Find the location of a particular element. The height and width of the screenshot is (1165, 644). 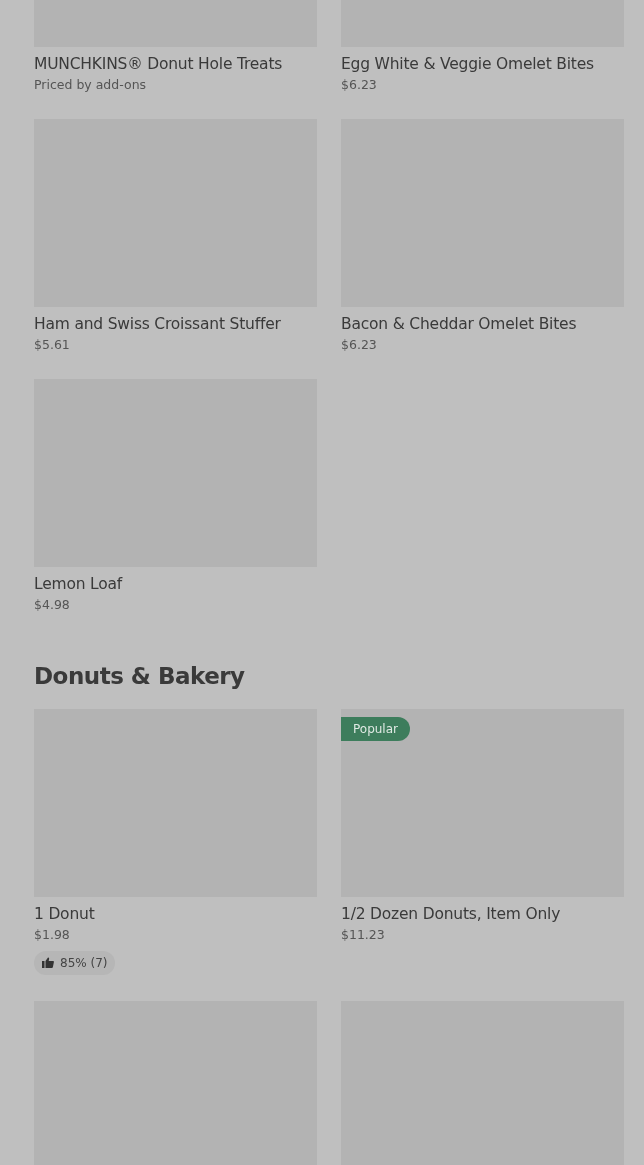

item-price: $11.23 is located at coordinates (363, 934).